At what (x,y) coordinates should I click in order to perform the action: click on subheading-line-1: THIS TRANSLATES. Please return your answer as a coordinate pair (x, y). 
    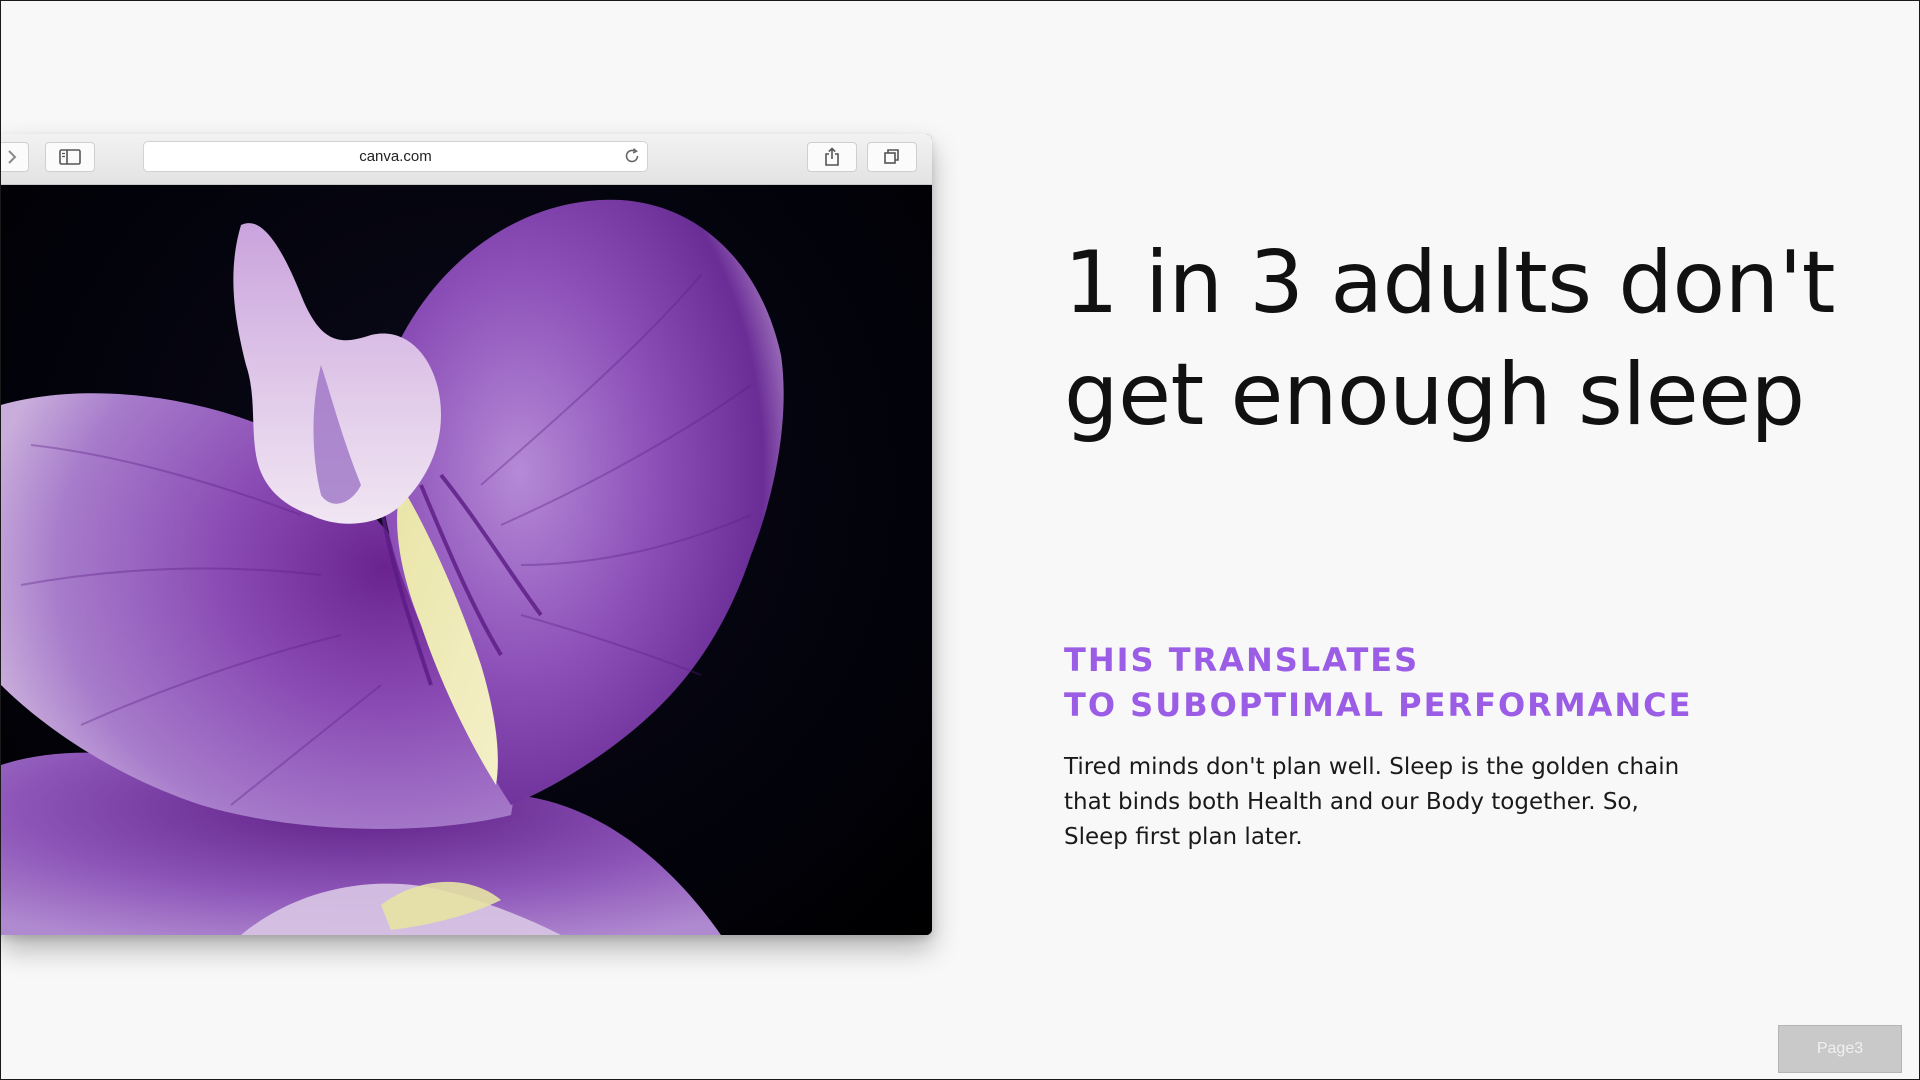
    Looking at the image, I should click on (1242, 660).